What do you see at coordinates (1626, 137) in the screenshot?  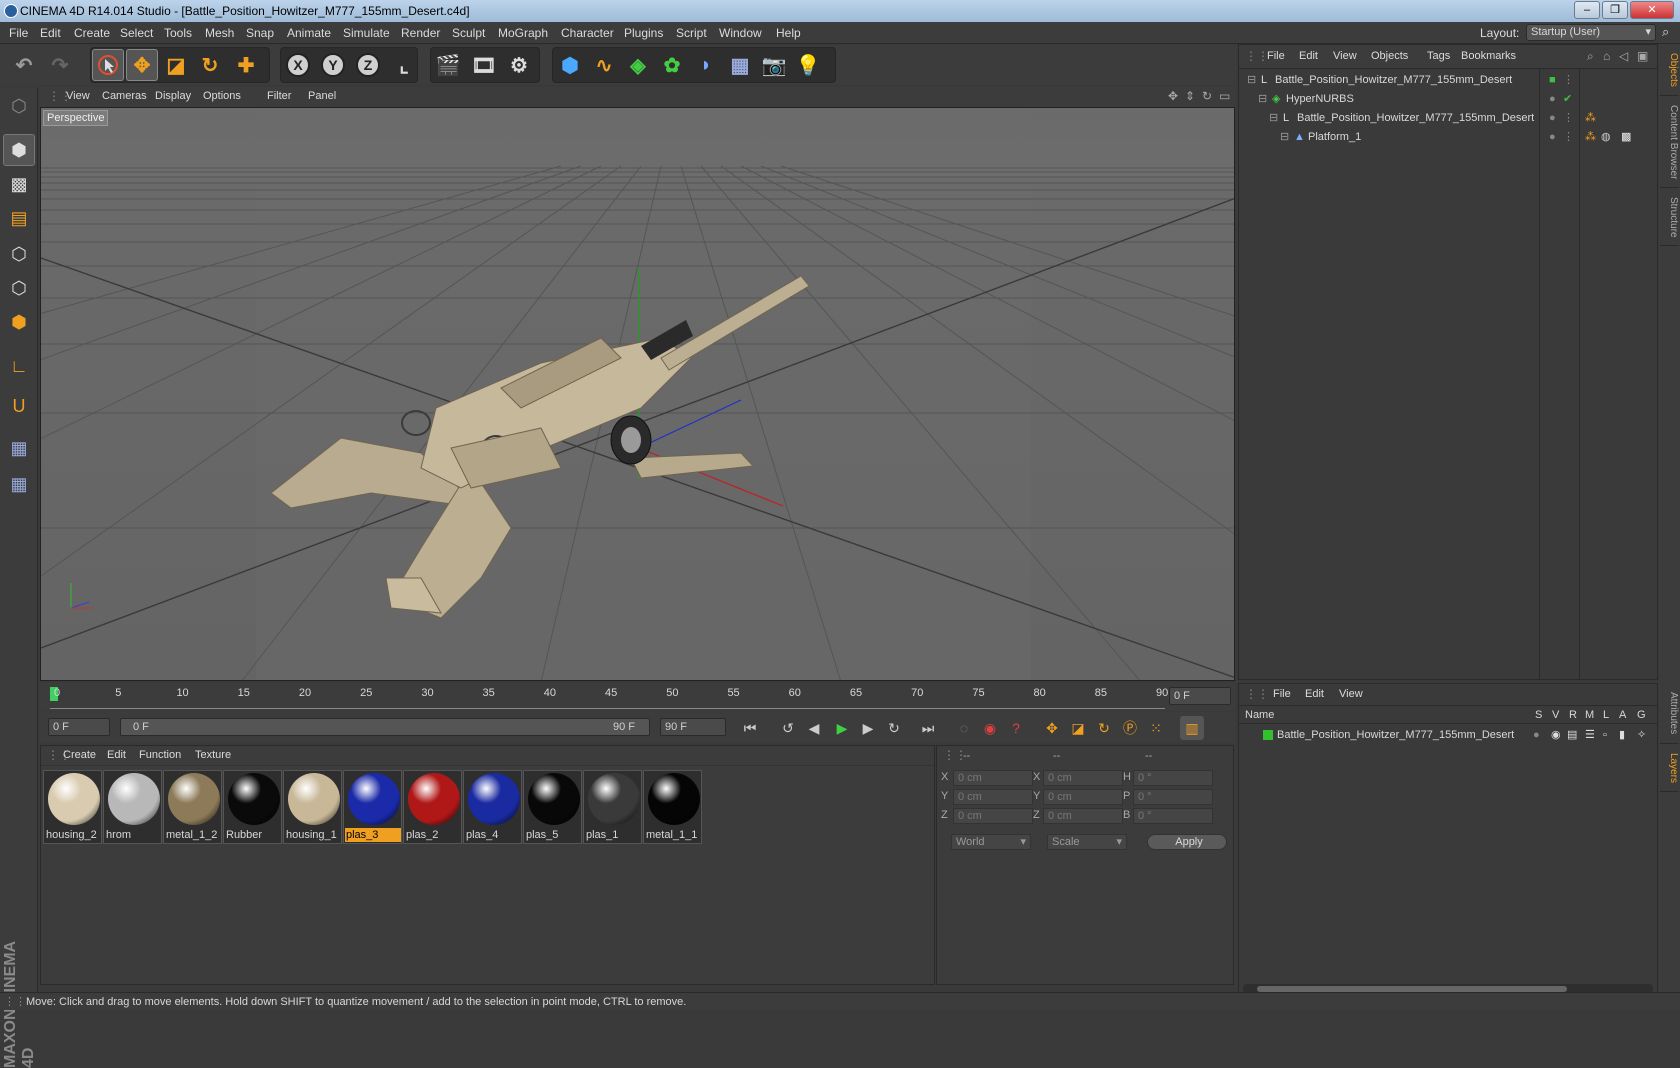 I see `texture-tag-icon: ▩` at bounding box center [1626, 137].